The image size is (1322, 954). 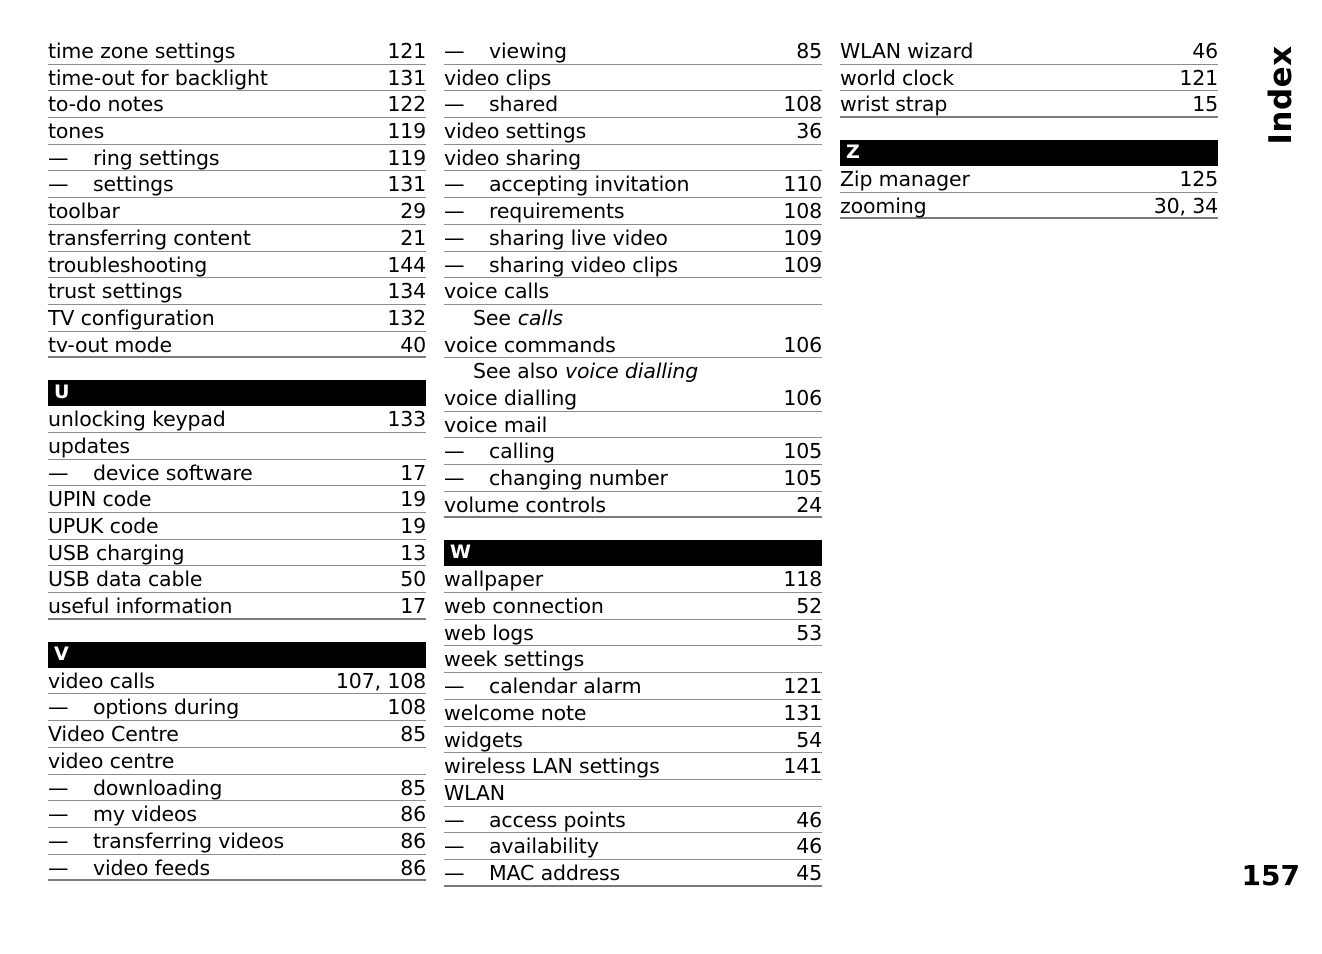 I want to click on index-sub-entry: — options during 108, so click(x=237, y=708).